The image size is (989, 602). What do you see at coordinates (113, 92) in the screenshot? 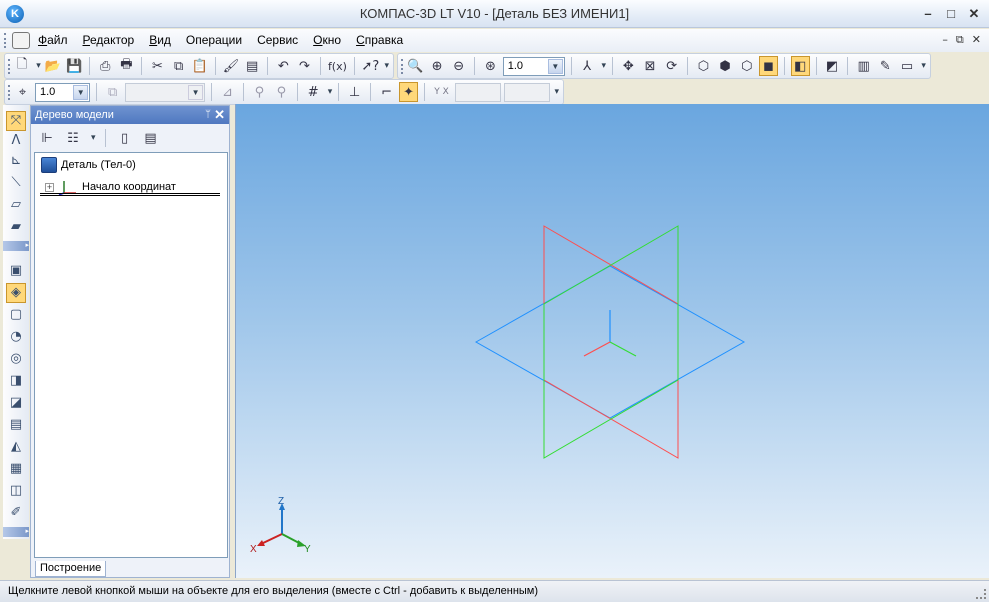
I see `layer-icon: ⧉` at bounding box center [113, 92].